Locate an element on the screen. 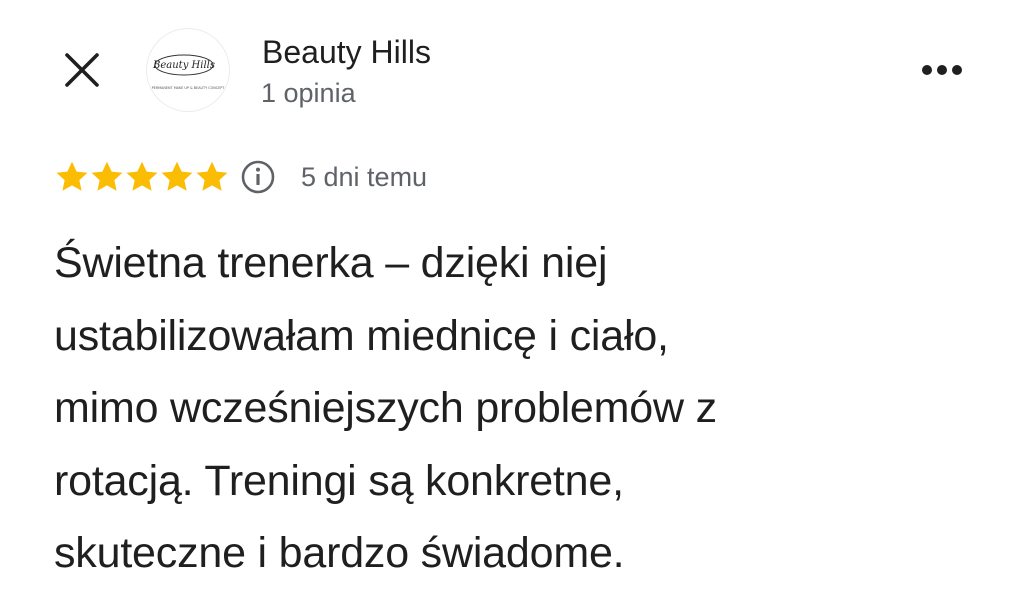  review-text-line: Świetna trenerka – dzięki niej is located at coordinates (331, 263).